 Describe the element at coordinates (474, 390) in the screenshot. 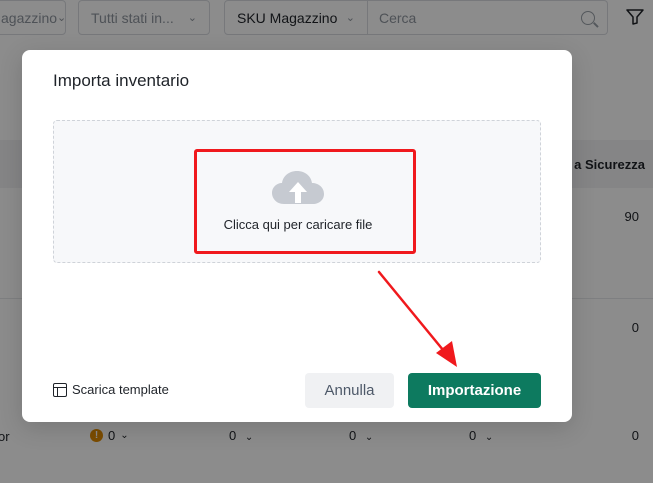

I see `import-button: Importazione` at that location.